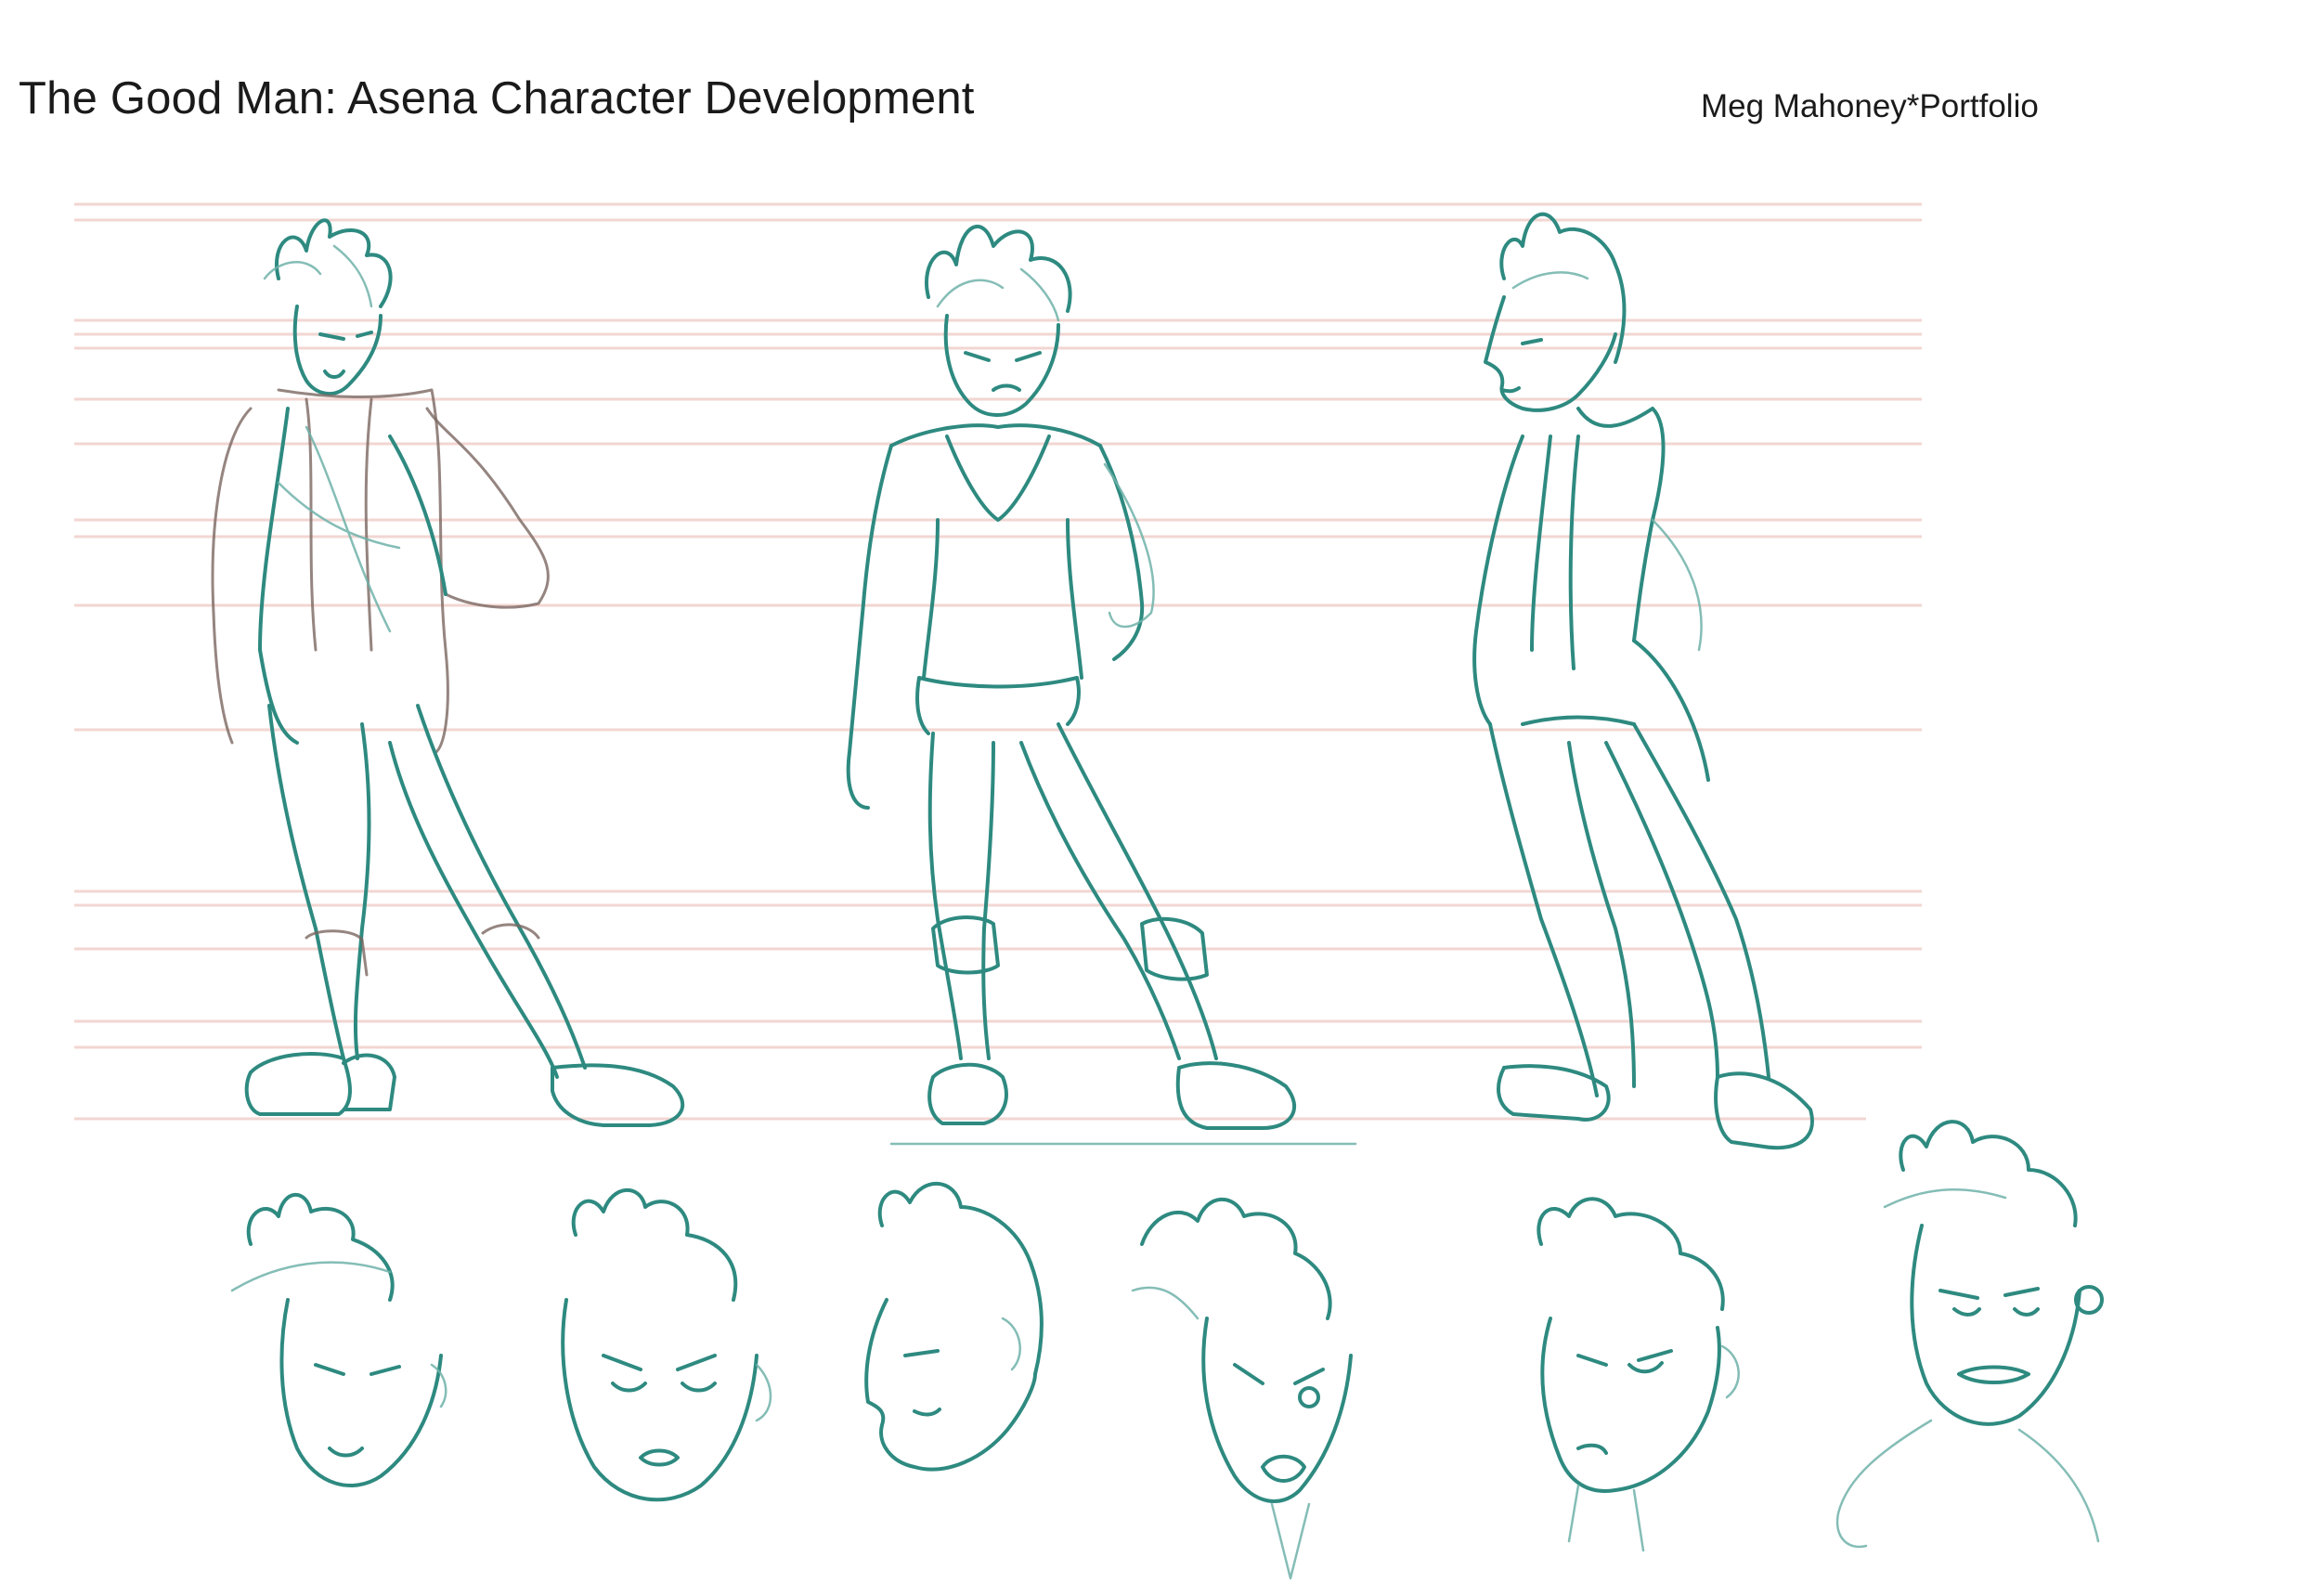 Image resolution: width=2321 pixels, height=1596 pixels. Describe the element at coordinates (1102, 686) in the screenshot. I see `full-body-pose-front` at that location.